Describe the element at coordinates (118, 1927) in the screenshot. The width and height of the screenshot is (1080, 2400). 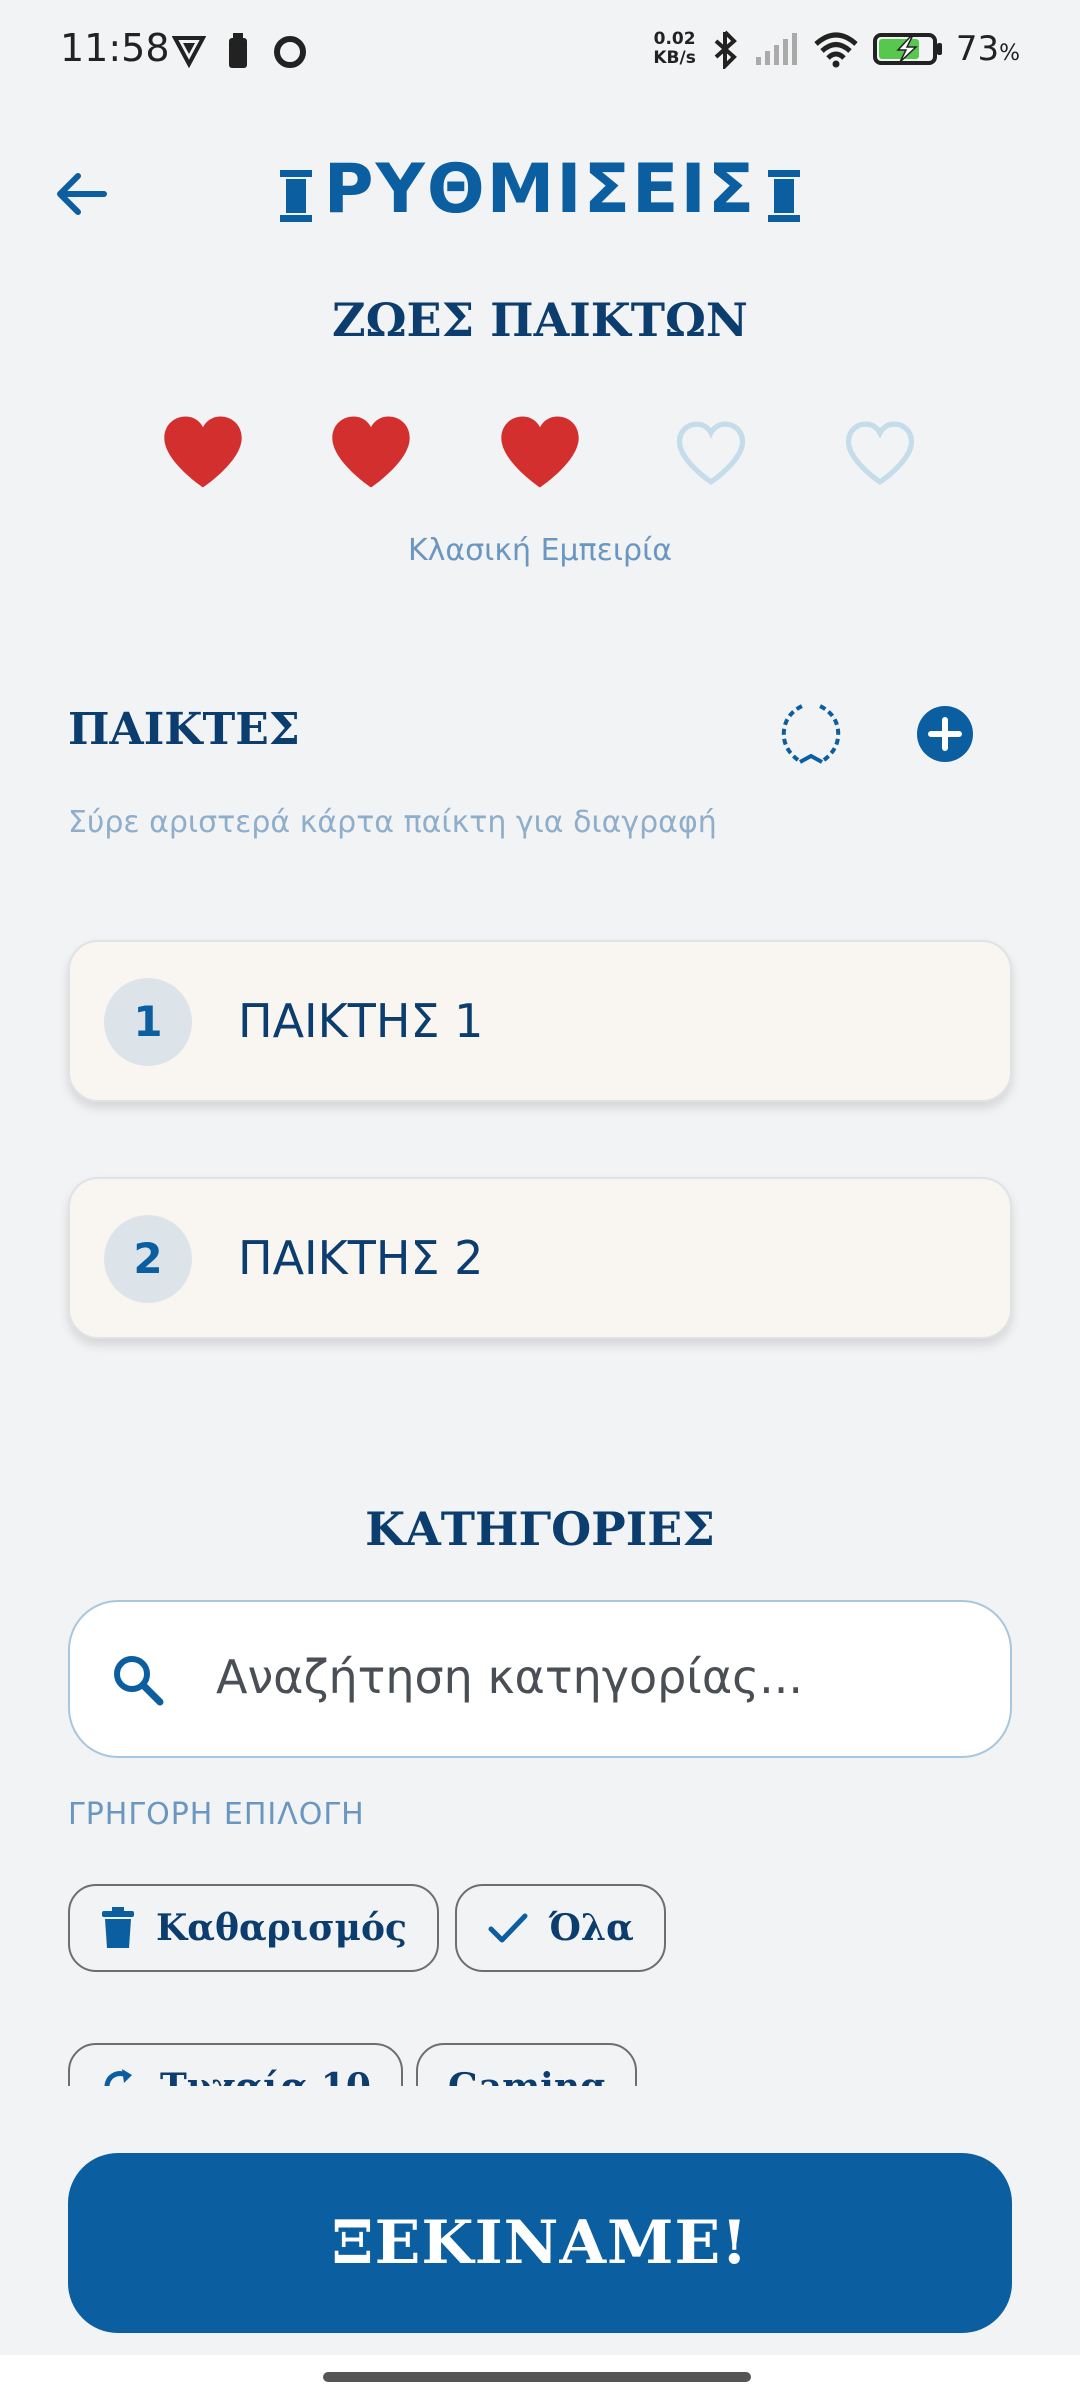
I see `trash-icon` at that location.